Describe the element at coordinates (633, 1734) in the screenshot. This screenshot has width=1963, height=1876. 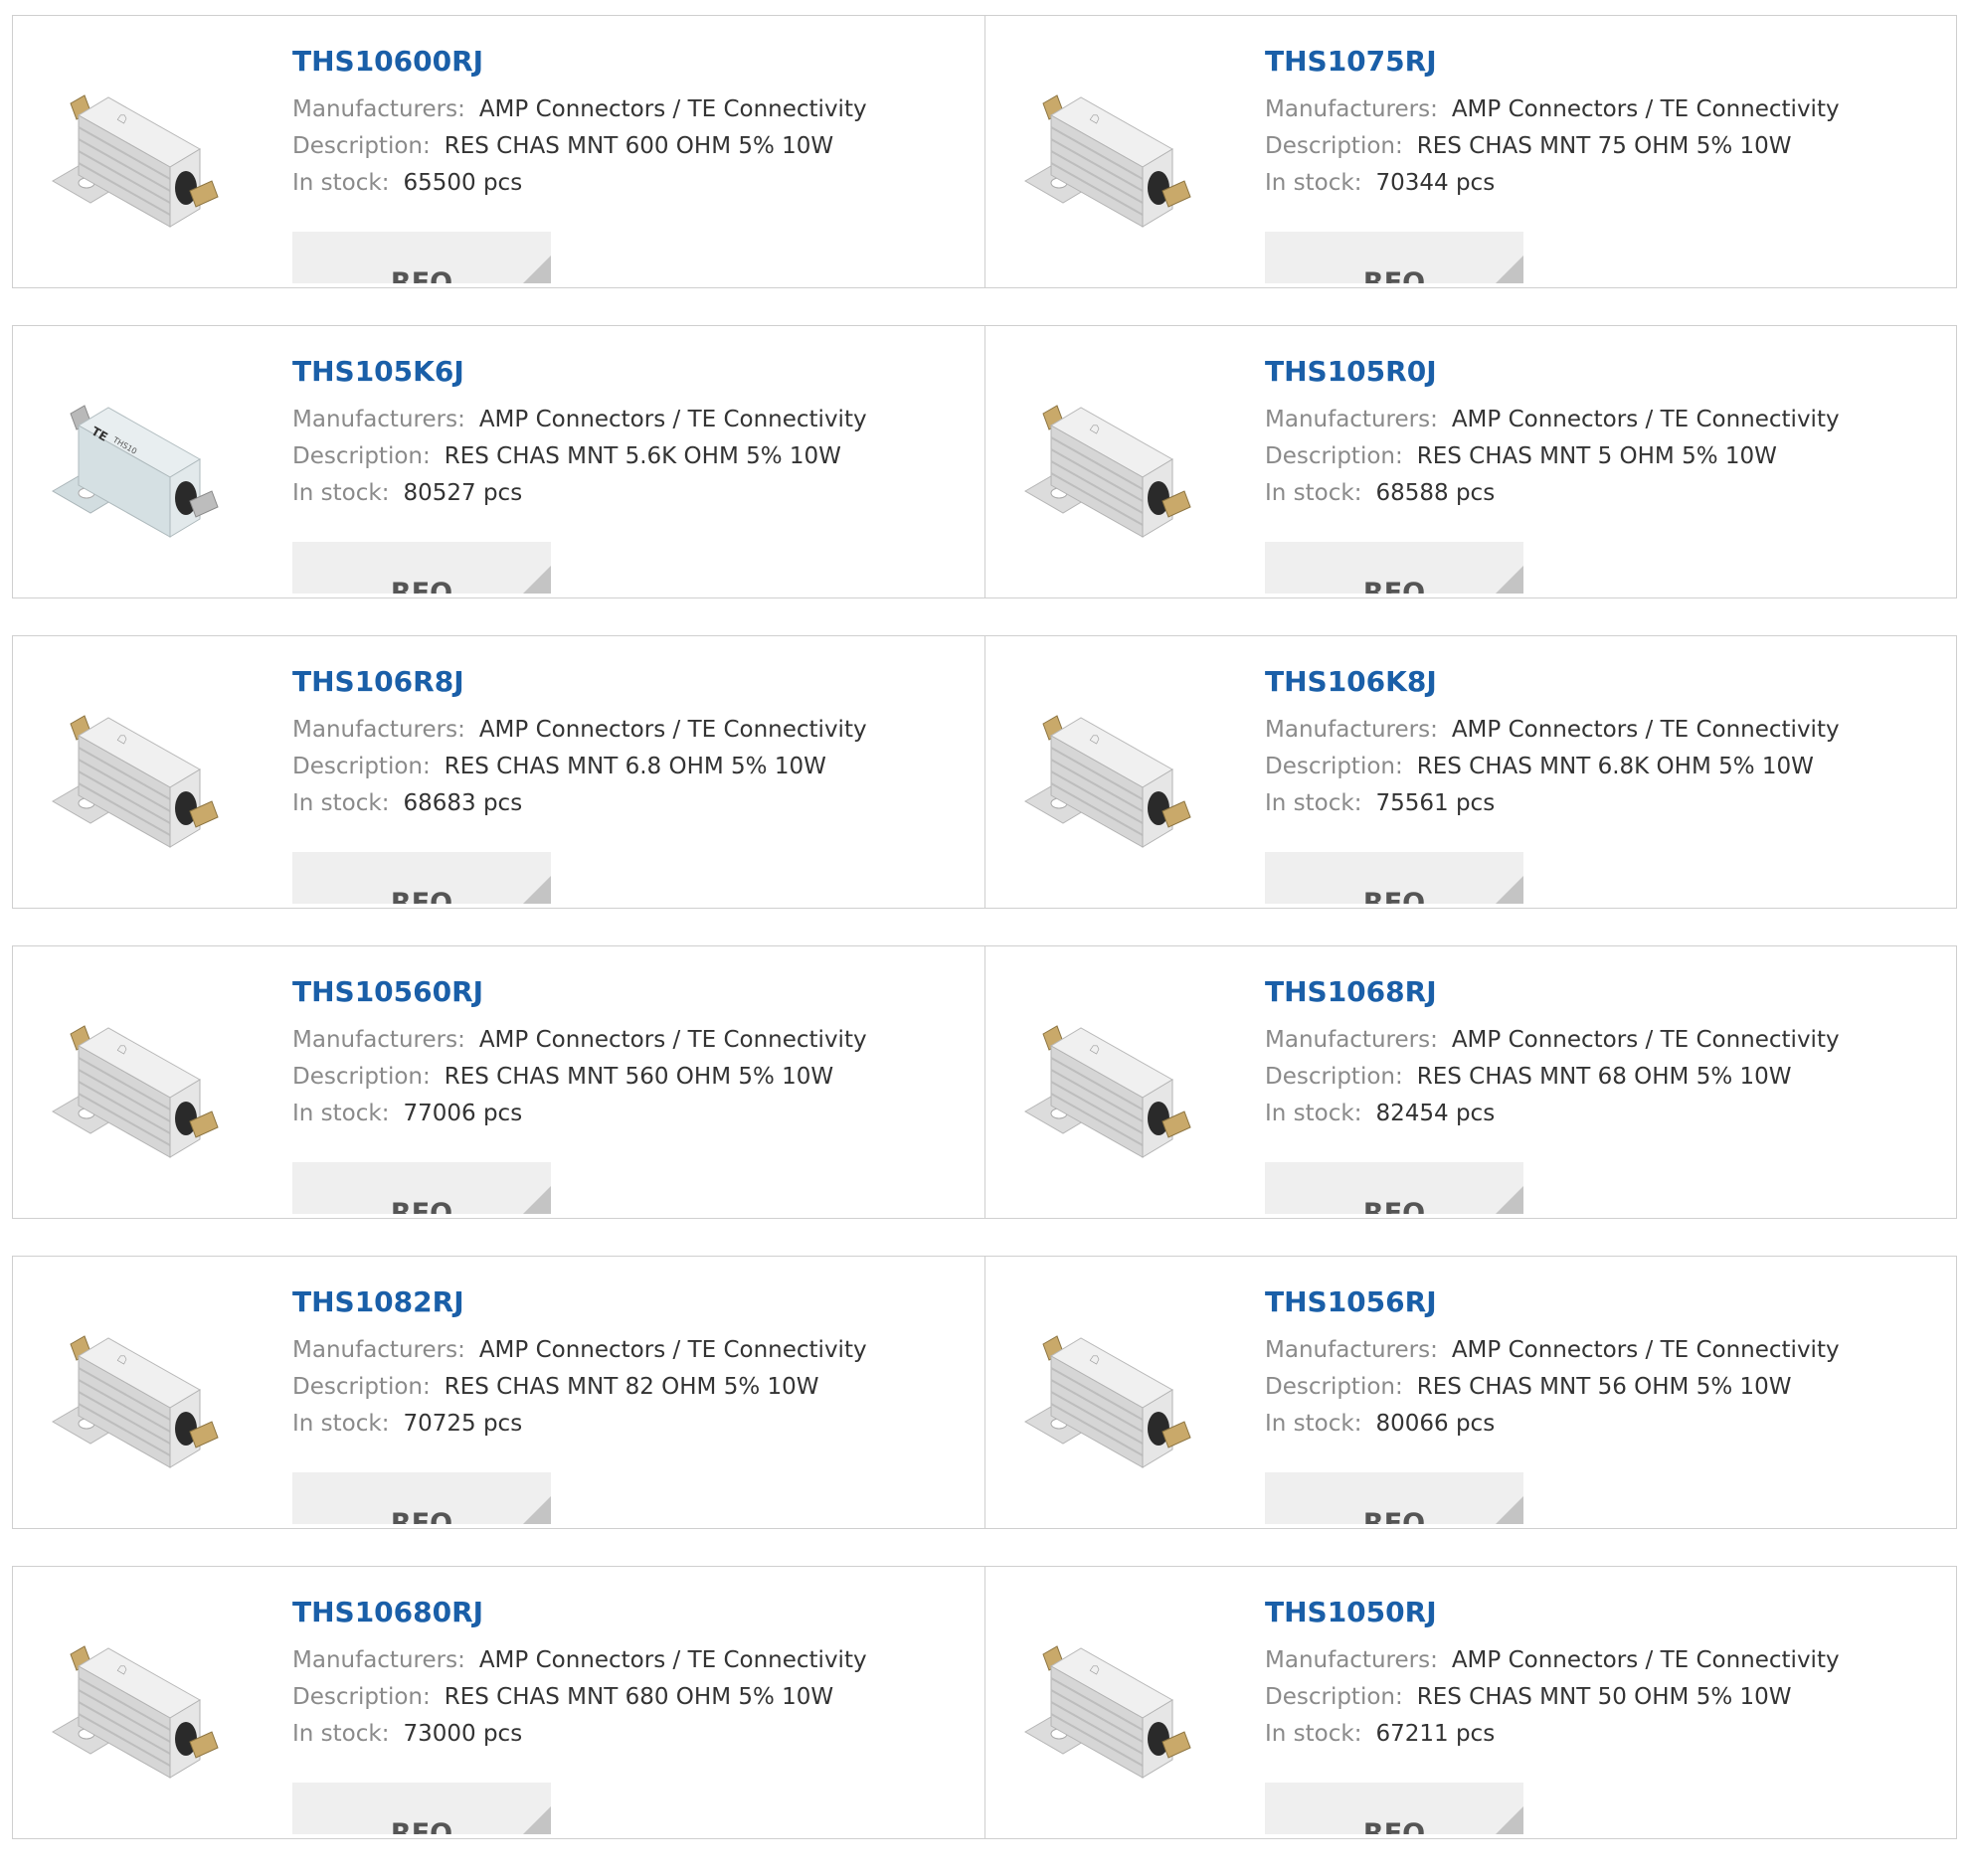
I see `stock-line: In stock: 73000 pcs` at that location.